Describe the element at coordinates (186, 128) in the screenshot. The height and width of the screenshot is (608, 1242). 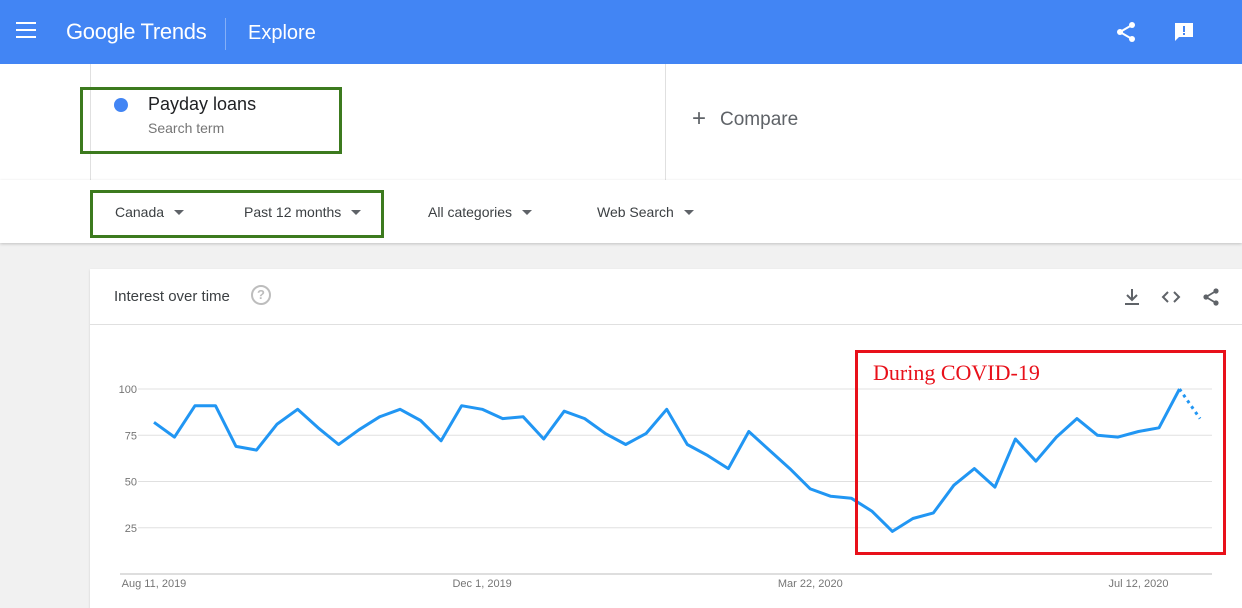
I see `search-term-type: Search term` at that location.